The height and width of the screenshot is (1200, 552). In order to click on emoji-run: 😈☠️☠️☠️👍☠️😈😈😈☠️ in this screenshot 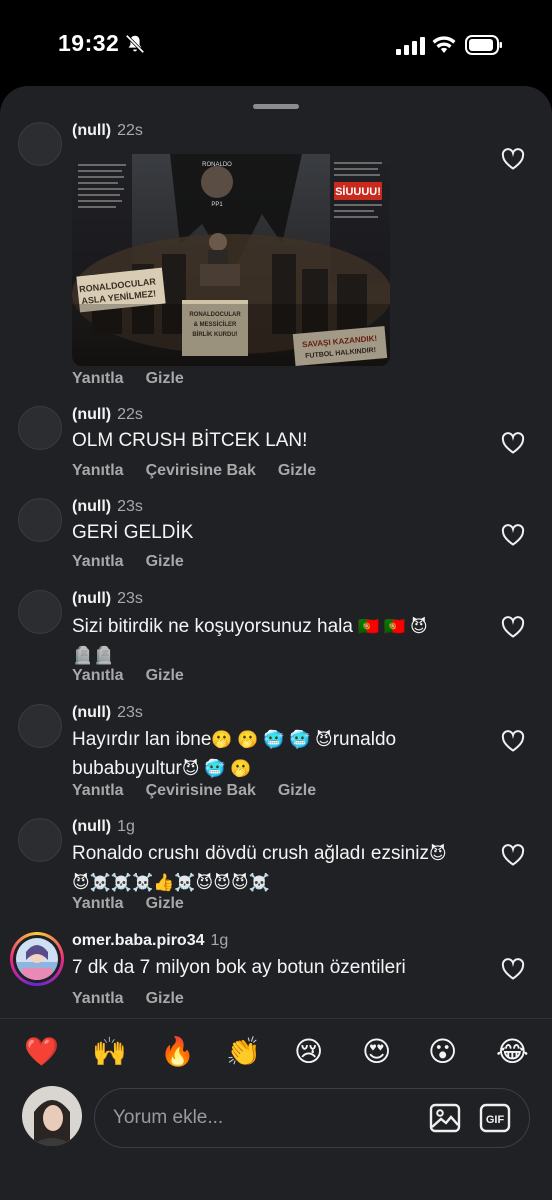, I will do `click(171, 882)`.